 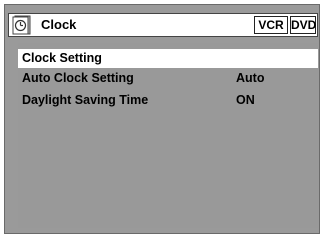 What do you see at coordinates (163, 25) in the screenshot?
I see `title-bar: Clock VCR DVD` at bounding box center [163, 25].